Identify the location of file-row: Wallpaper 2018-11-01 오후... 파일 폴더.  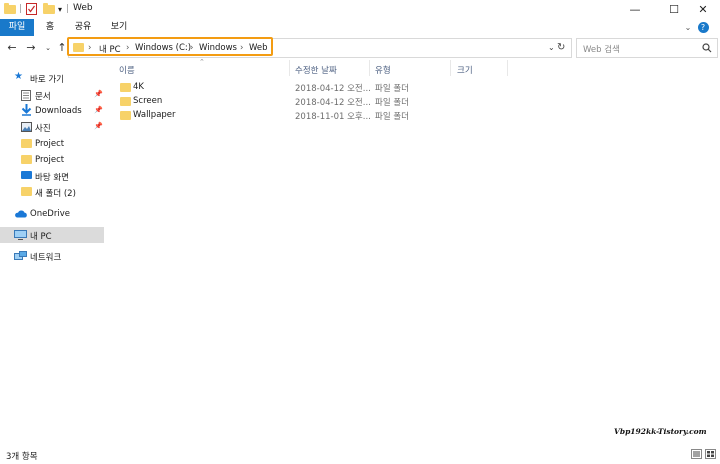
(268, 116).